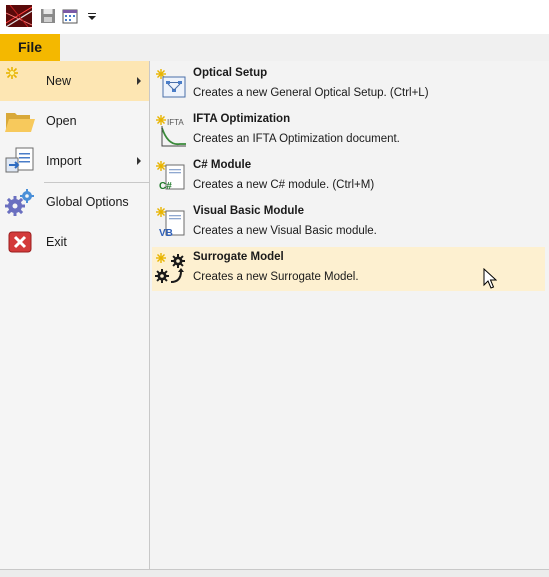 The image size is (549, 577). What do you see at coordinates (56, 242) in the screenshot?
I see `menu-item-exit-label: Exit` at bounding box center [56, 242].